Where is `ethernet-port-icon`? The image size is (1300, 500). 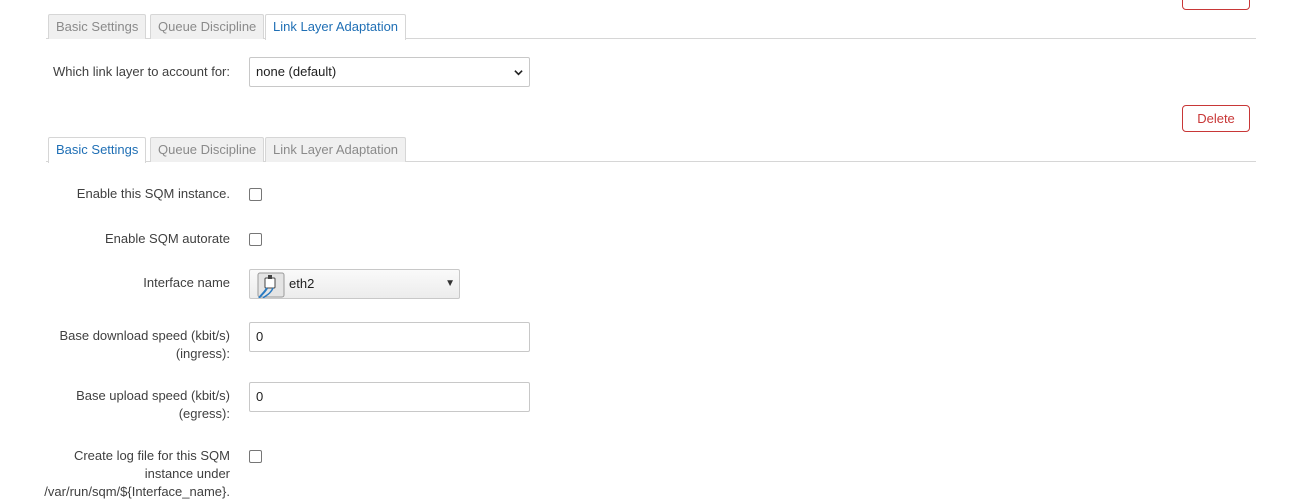 ethernet-port-icon is located at coordinates (271, 285).